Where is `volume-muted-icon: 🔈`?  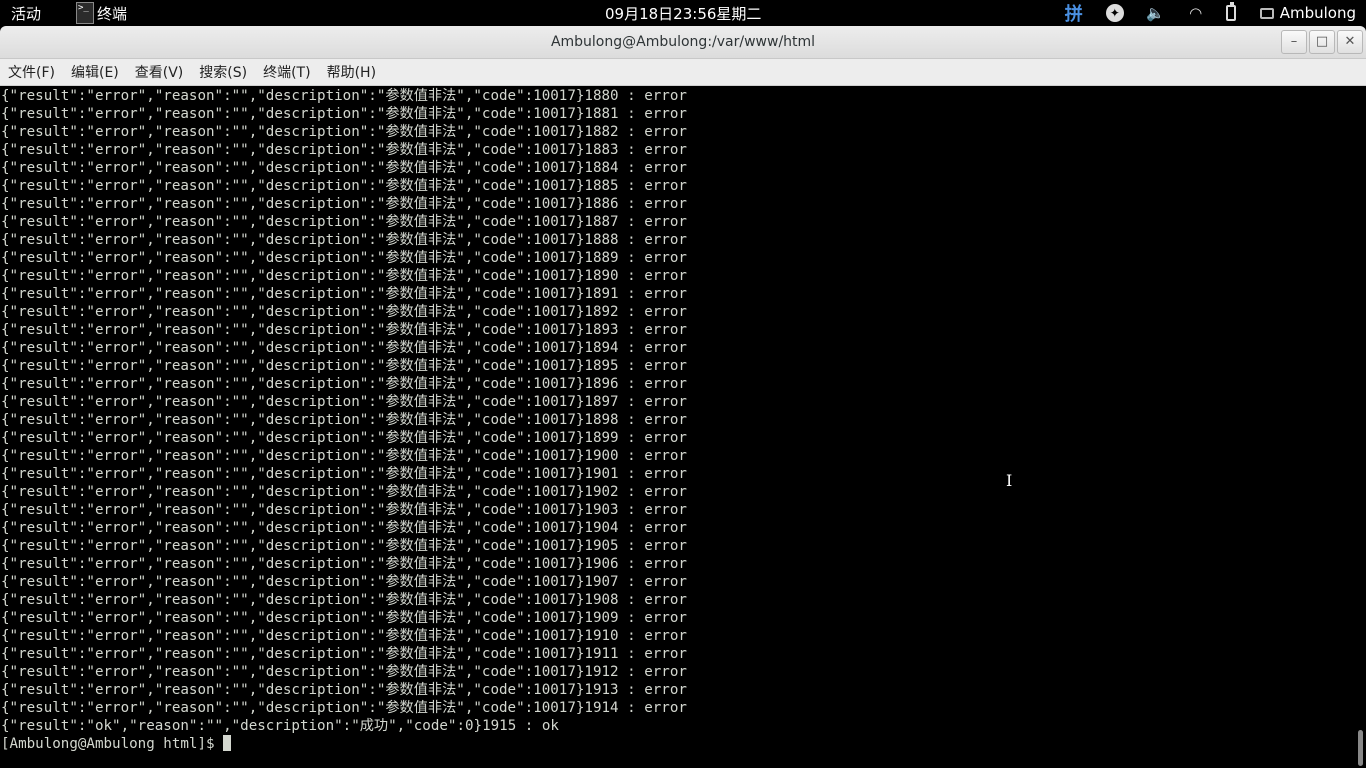
volume-muted-icon: 🔈 is located at coordinates (1156, 13).